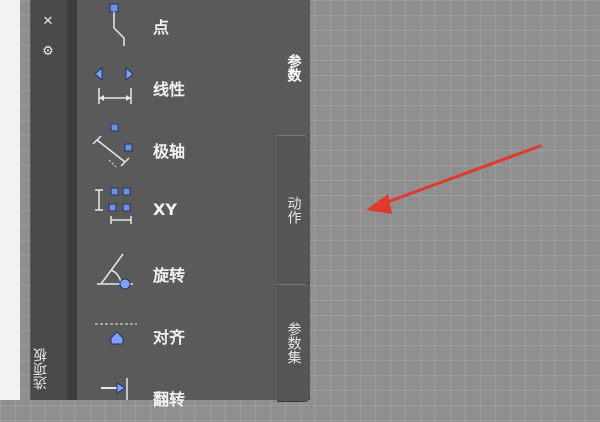 The image size is (600, 422). Describe the element at coordinates (41, 369) in the screenshot. I see `palette-title: 选项板` at that location.